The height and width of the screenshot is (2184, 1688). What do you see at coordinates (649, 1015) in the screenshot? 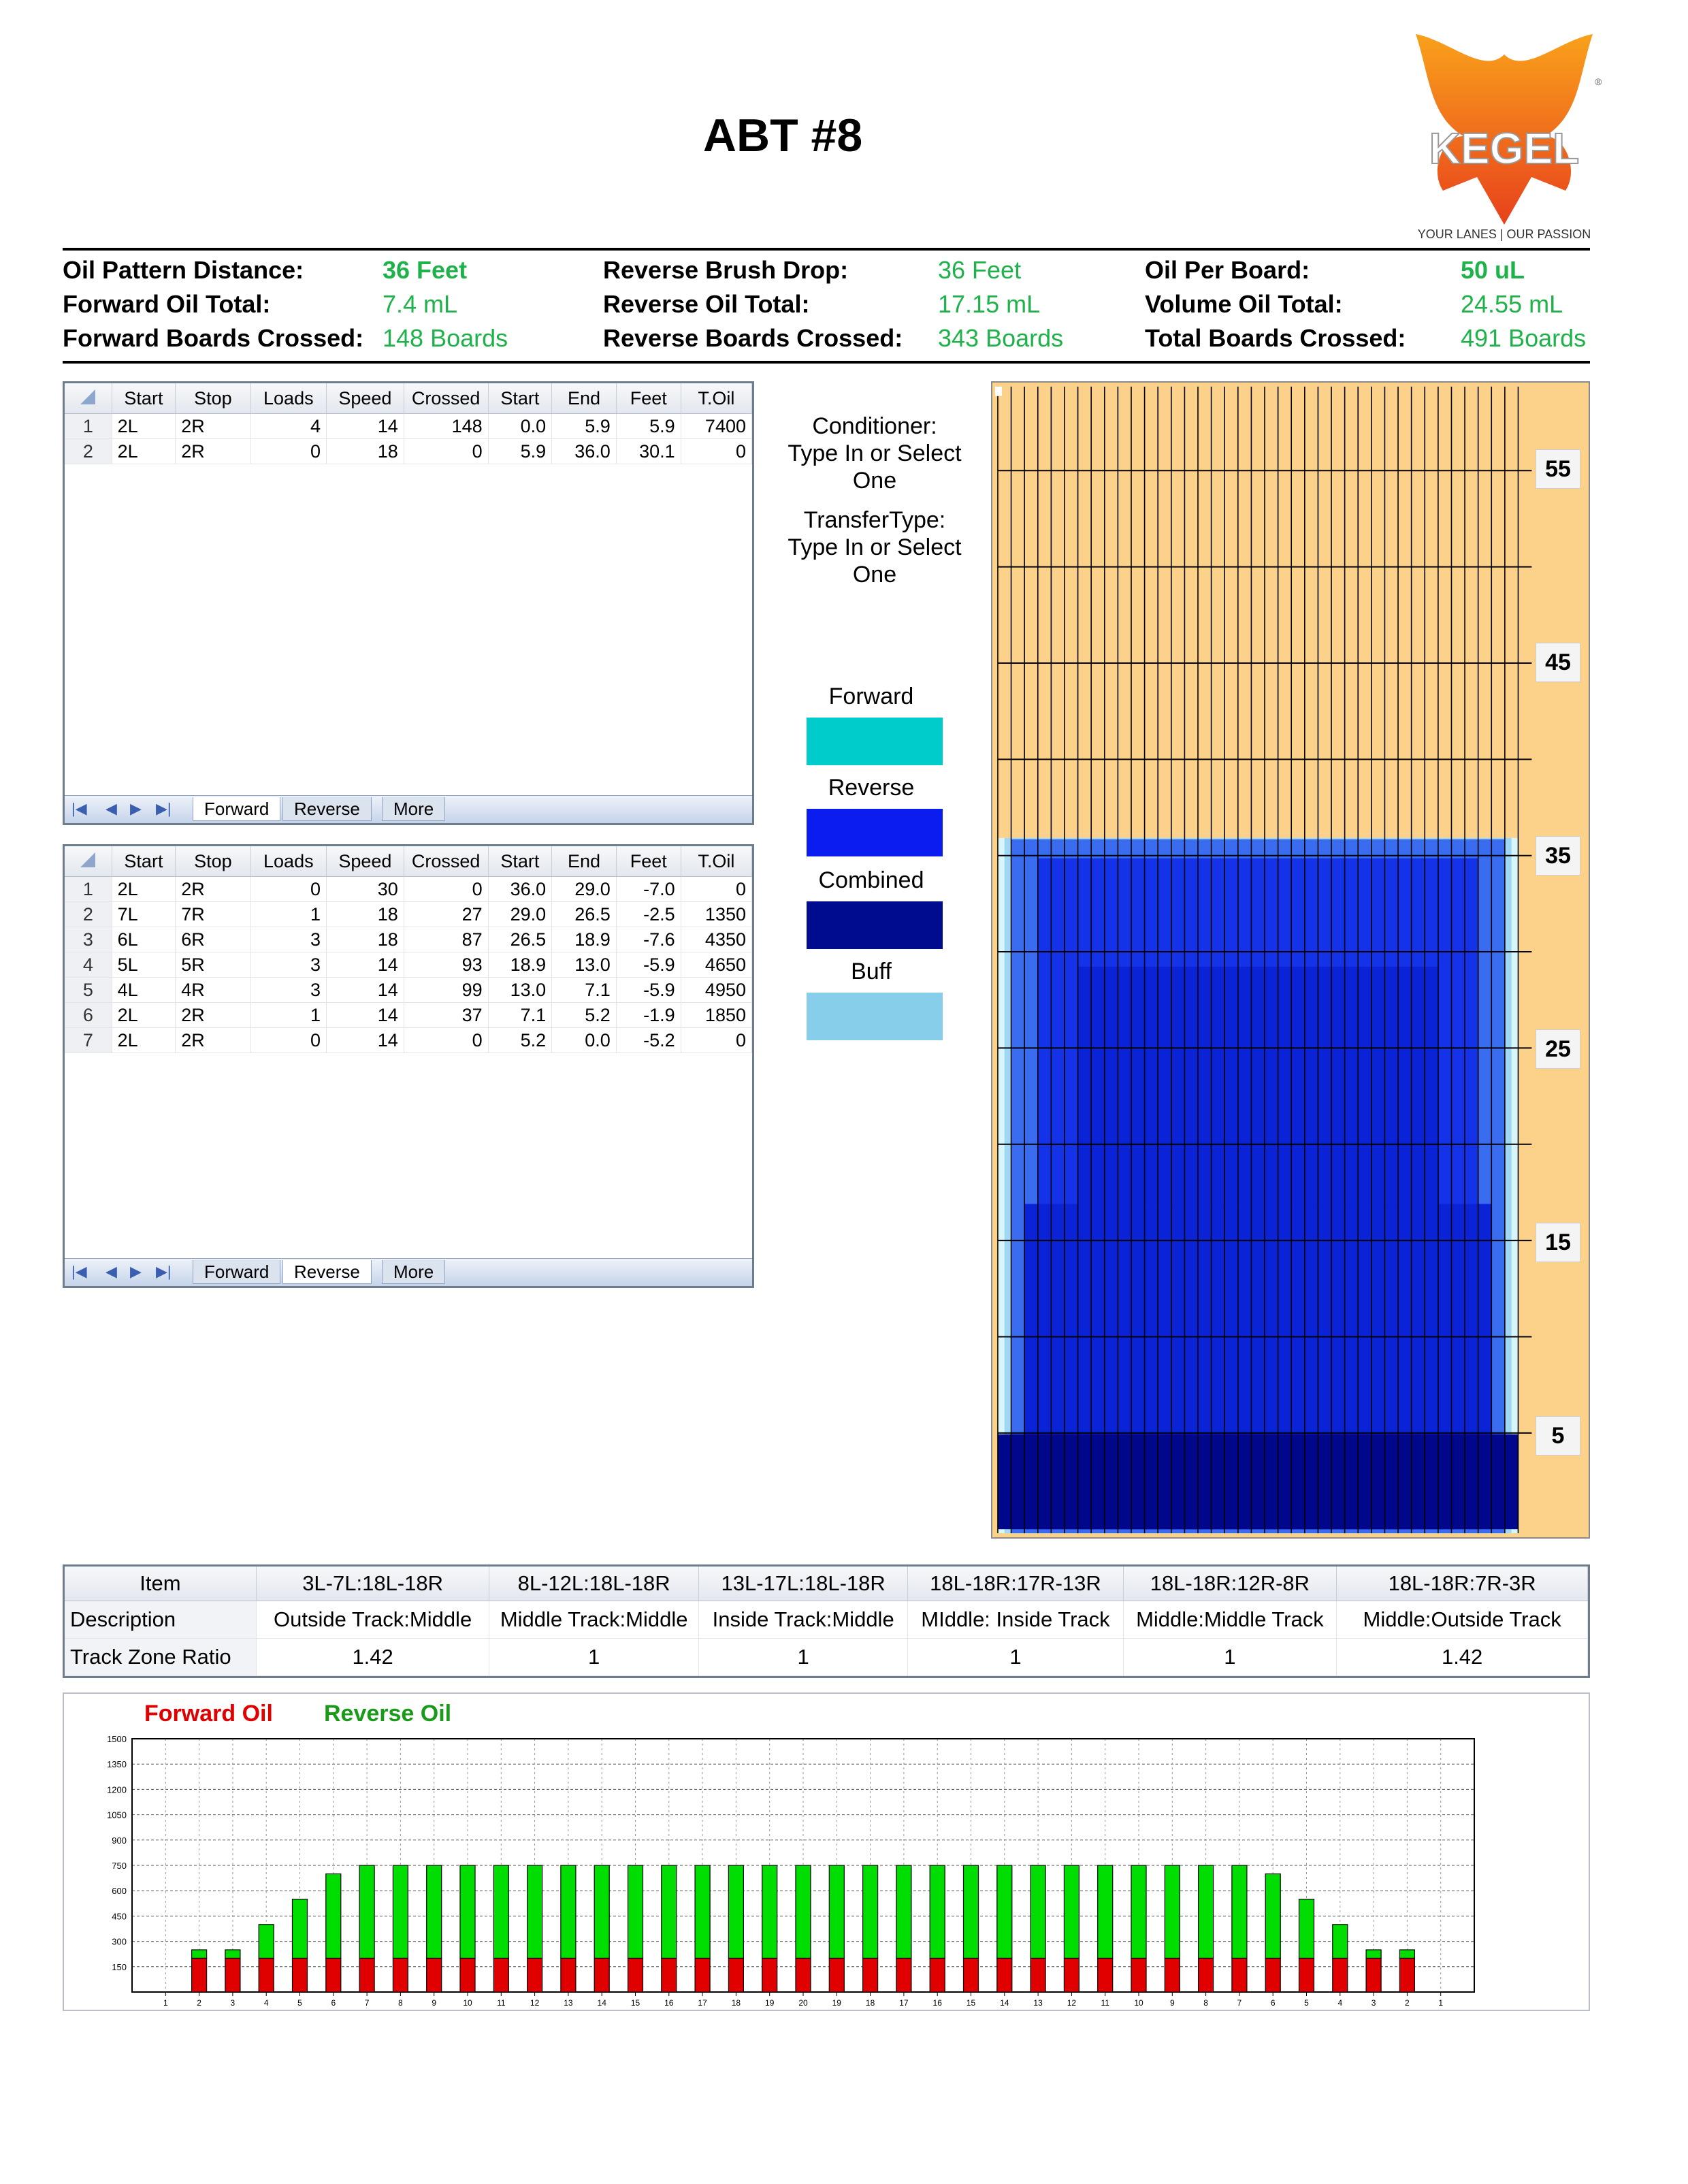
I see `grid-cell: -1.9` at bounding box center [649, 1015].